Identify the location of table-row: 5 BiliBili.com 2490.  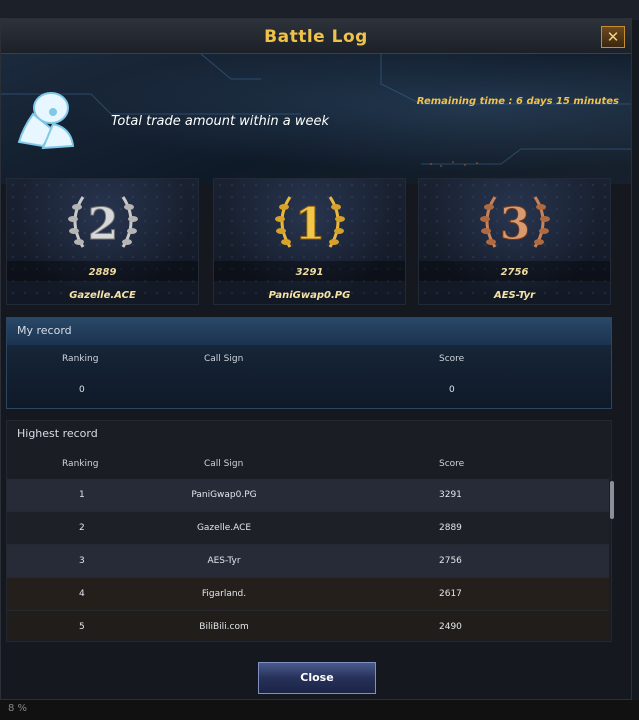
(308, 625).